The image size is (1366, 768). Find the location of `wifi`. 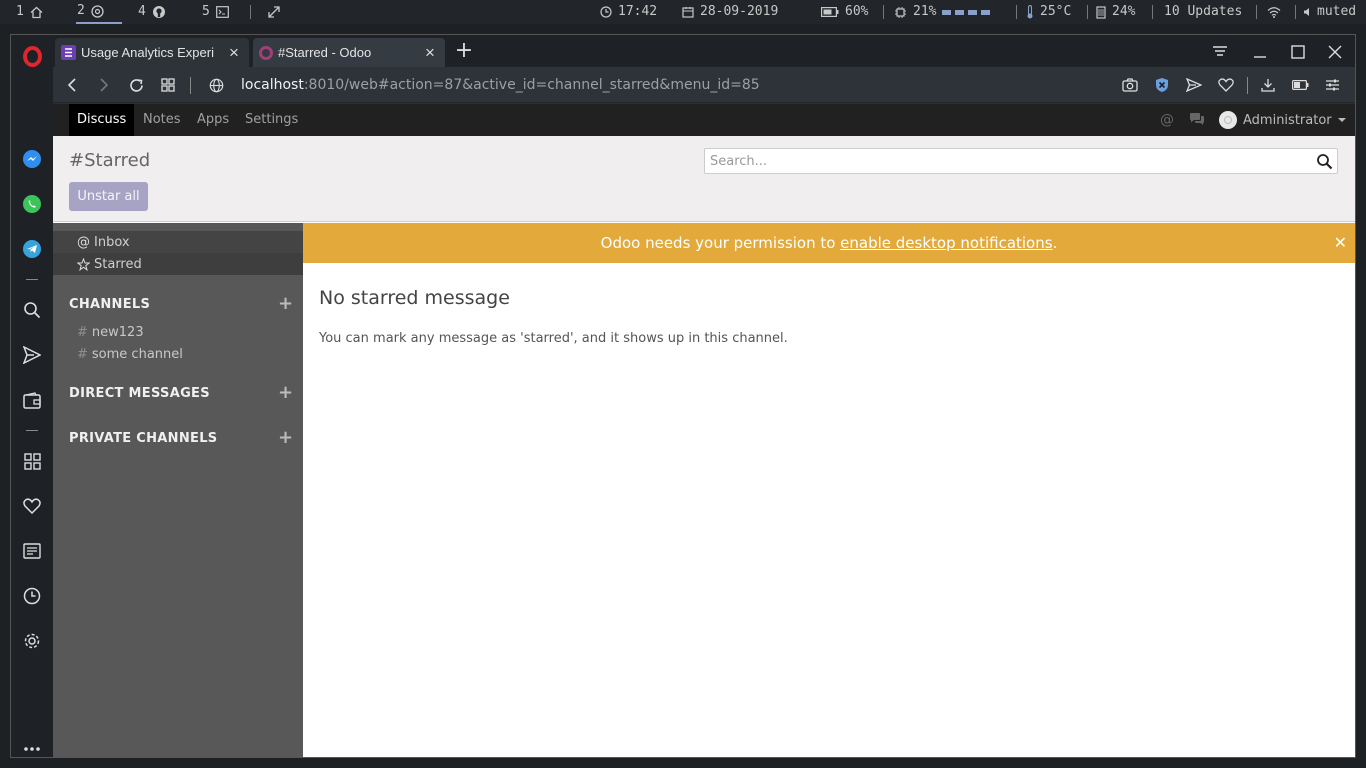

wifi is located at coordinates (1274, 12).